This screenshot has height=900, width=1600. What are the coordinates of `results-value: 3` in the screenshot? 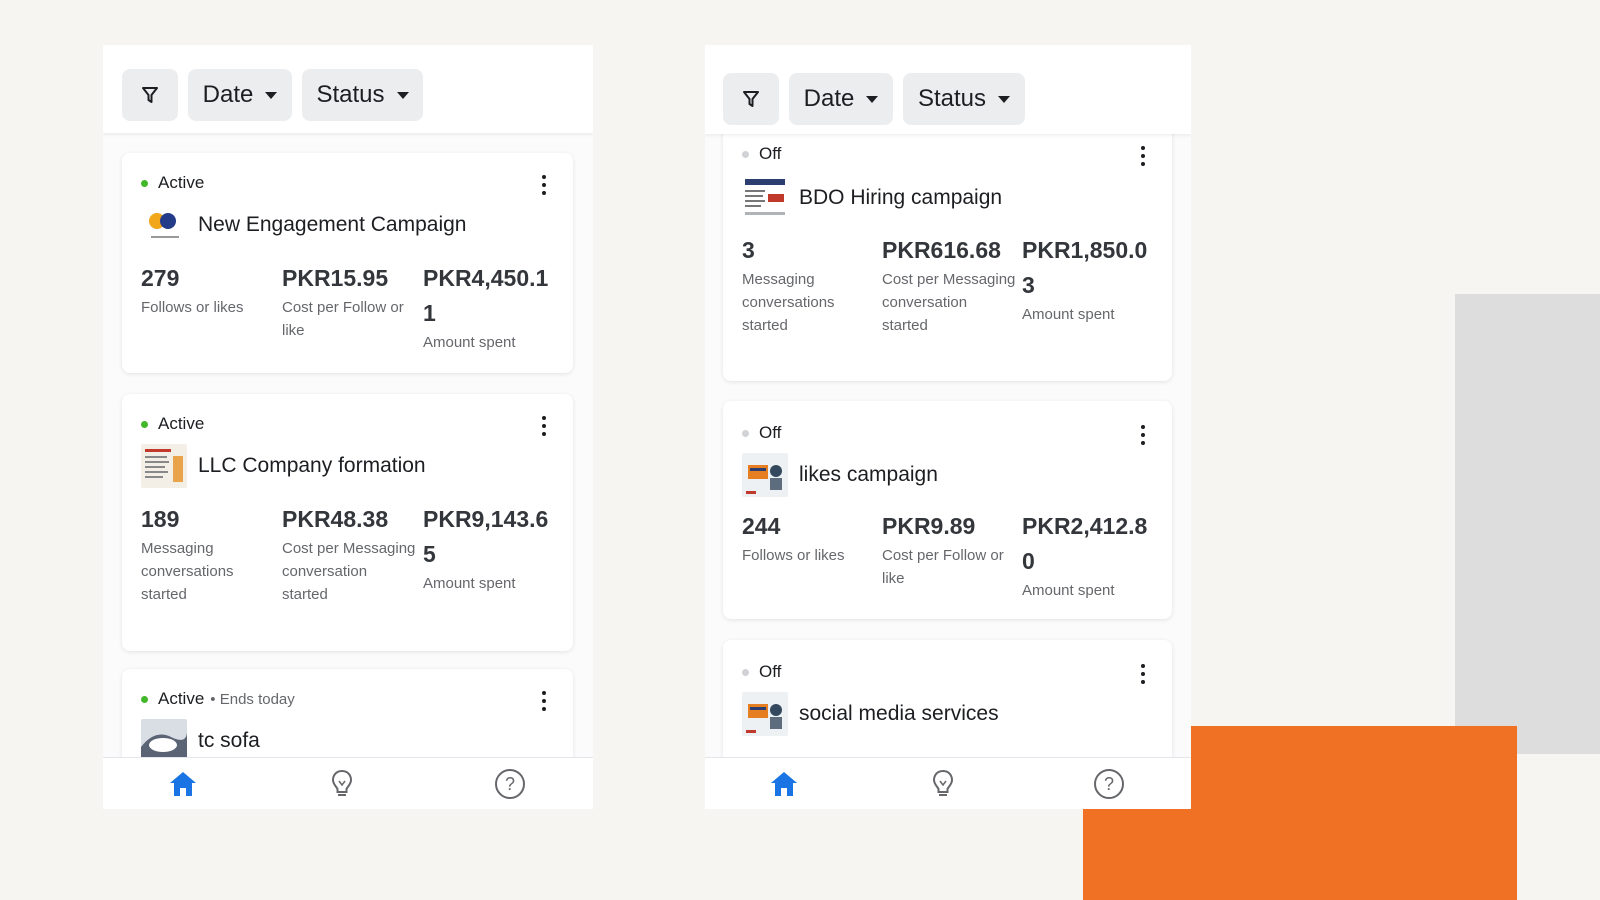 It's located at (748, 250).